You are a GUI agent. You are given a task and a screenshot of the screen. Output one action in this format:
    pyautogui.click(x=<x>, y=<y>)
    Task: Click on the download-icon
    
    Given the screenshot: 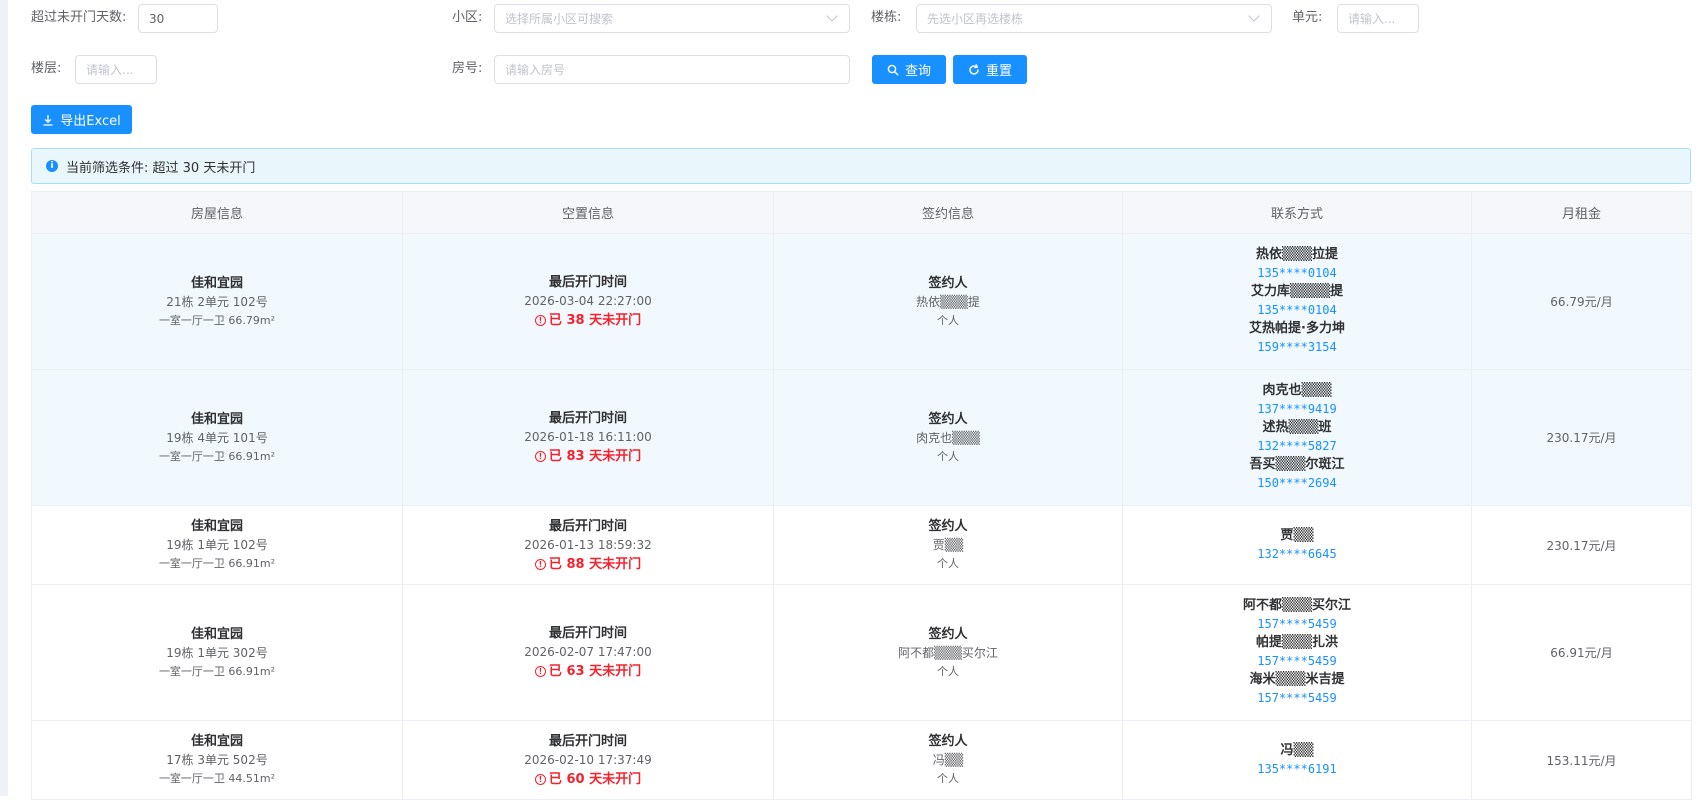 What is the action you would take?
    pyautogui.click(x=48, y=120)
    